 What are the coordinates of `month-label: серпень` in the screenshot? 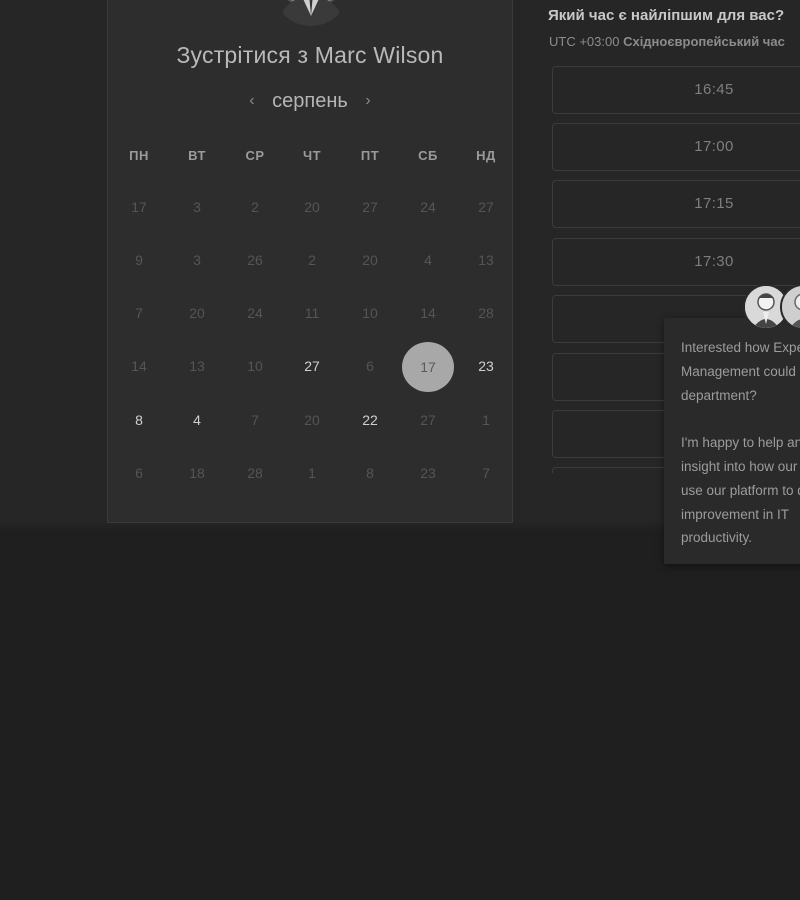 It's located at (310, 101).